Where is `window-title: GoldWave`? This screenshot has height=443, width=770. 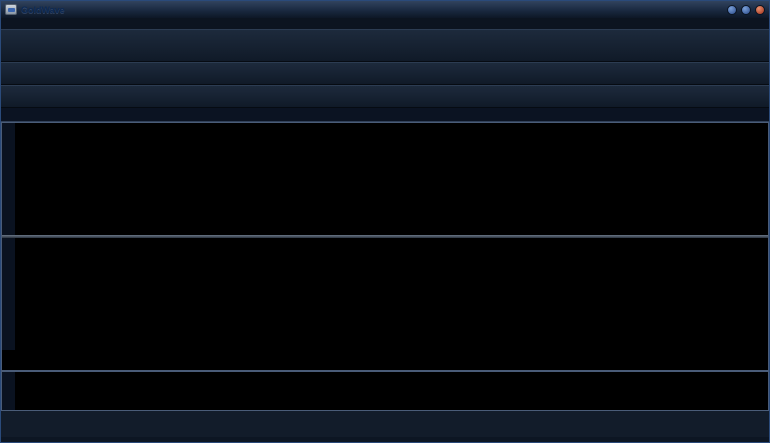
window-title: GoldWave is located at coordinates (43, 9).